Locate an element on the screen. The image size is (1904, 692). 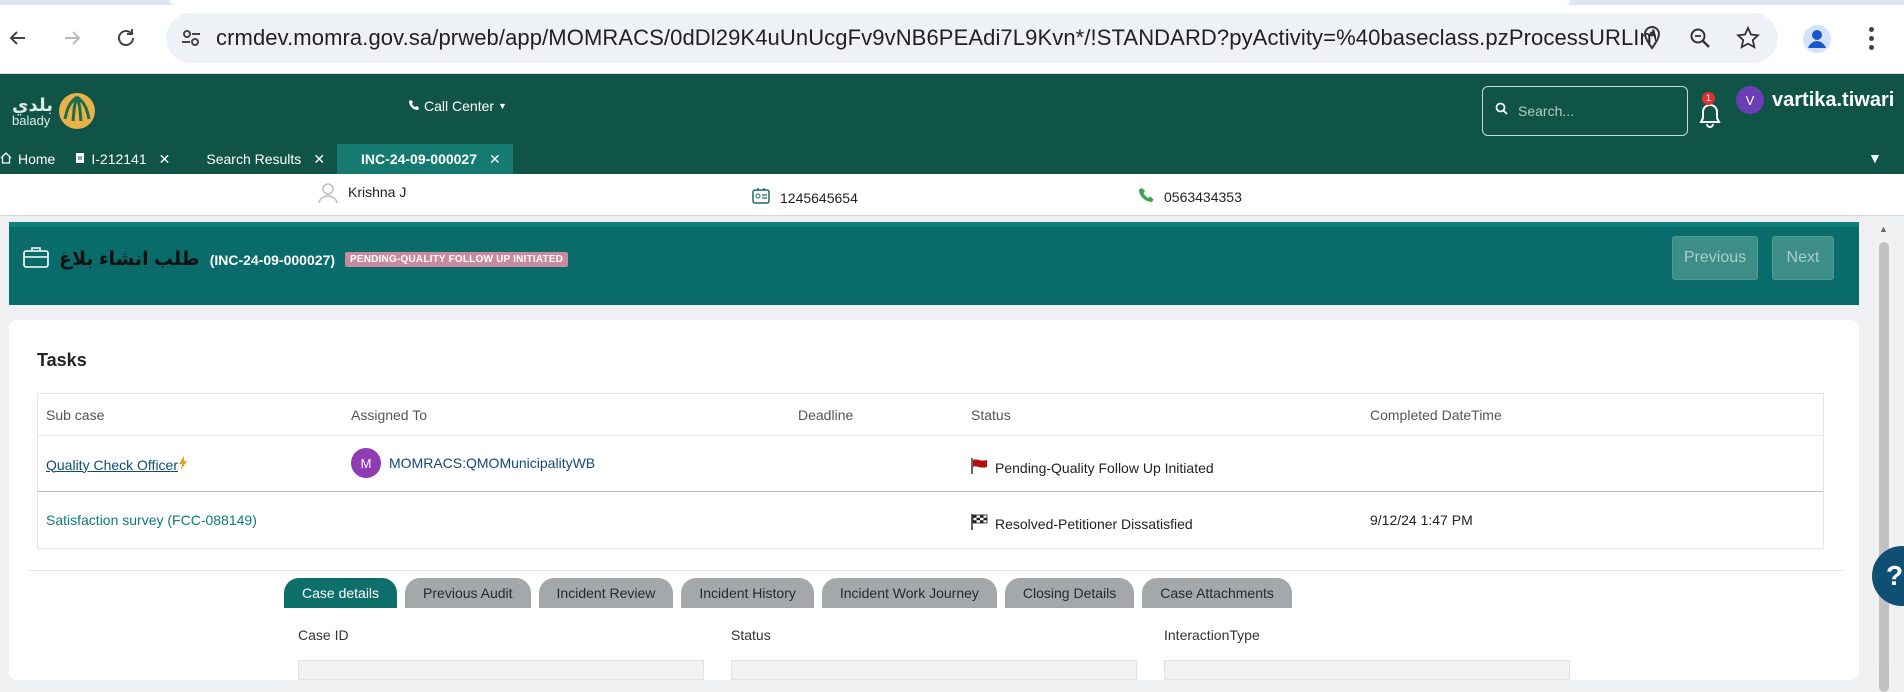
completed-cell: 9/12/24 1:47 PM is located at coordinates (1421, 520).